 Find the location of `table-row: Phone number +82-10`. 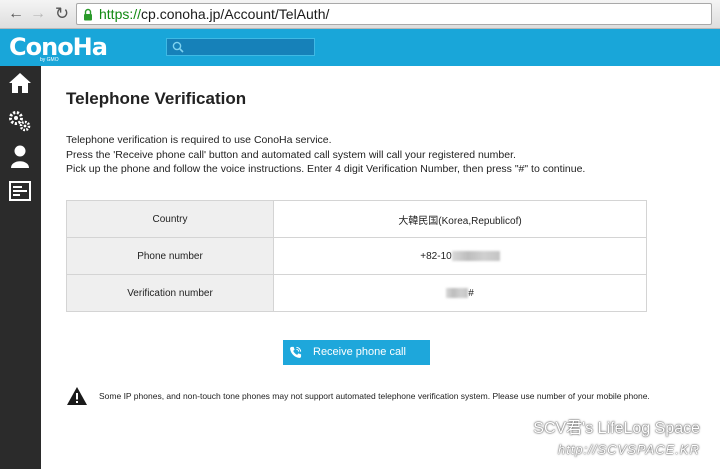

table-row: Phone number +82-10 is located at coordinates (356, 256).